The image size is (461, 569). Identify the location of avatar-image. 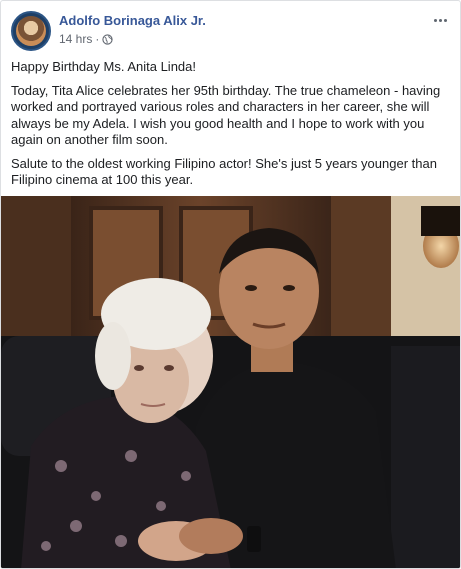
(31, 31).